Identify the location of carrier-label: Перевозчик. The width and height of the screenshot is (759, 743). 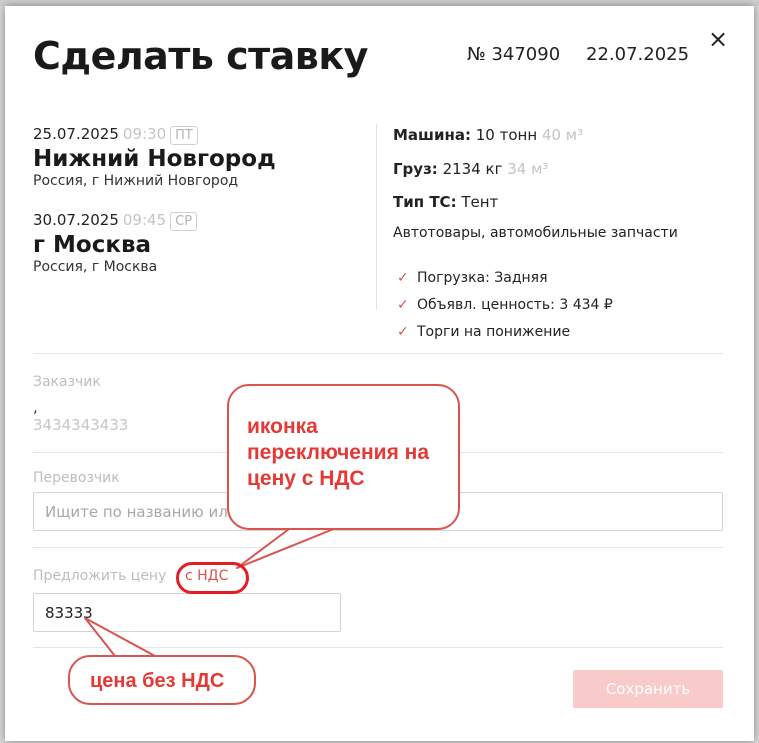
(76, 478).